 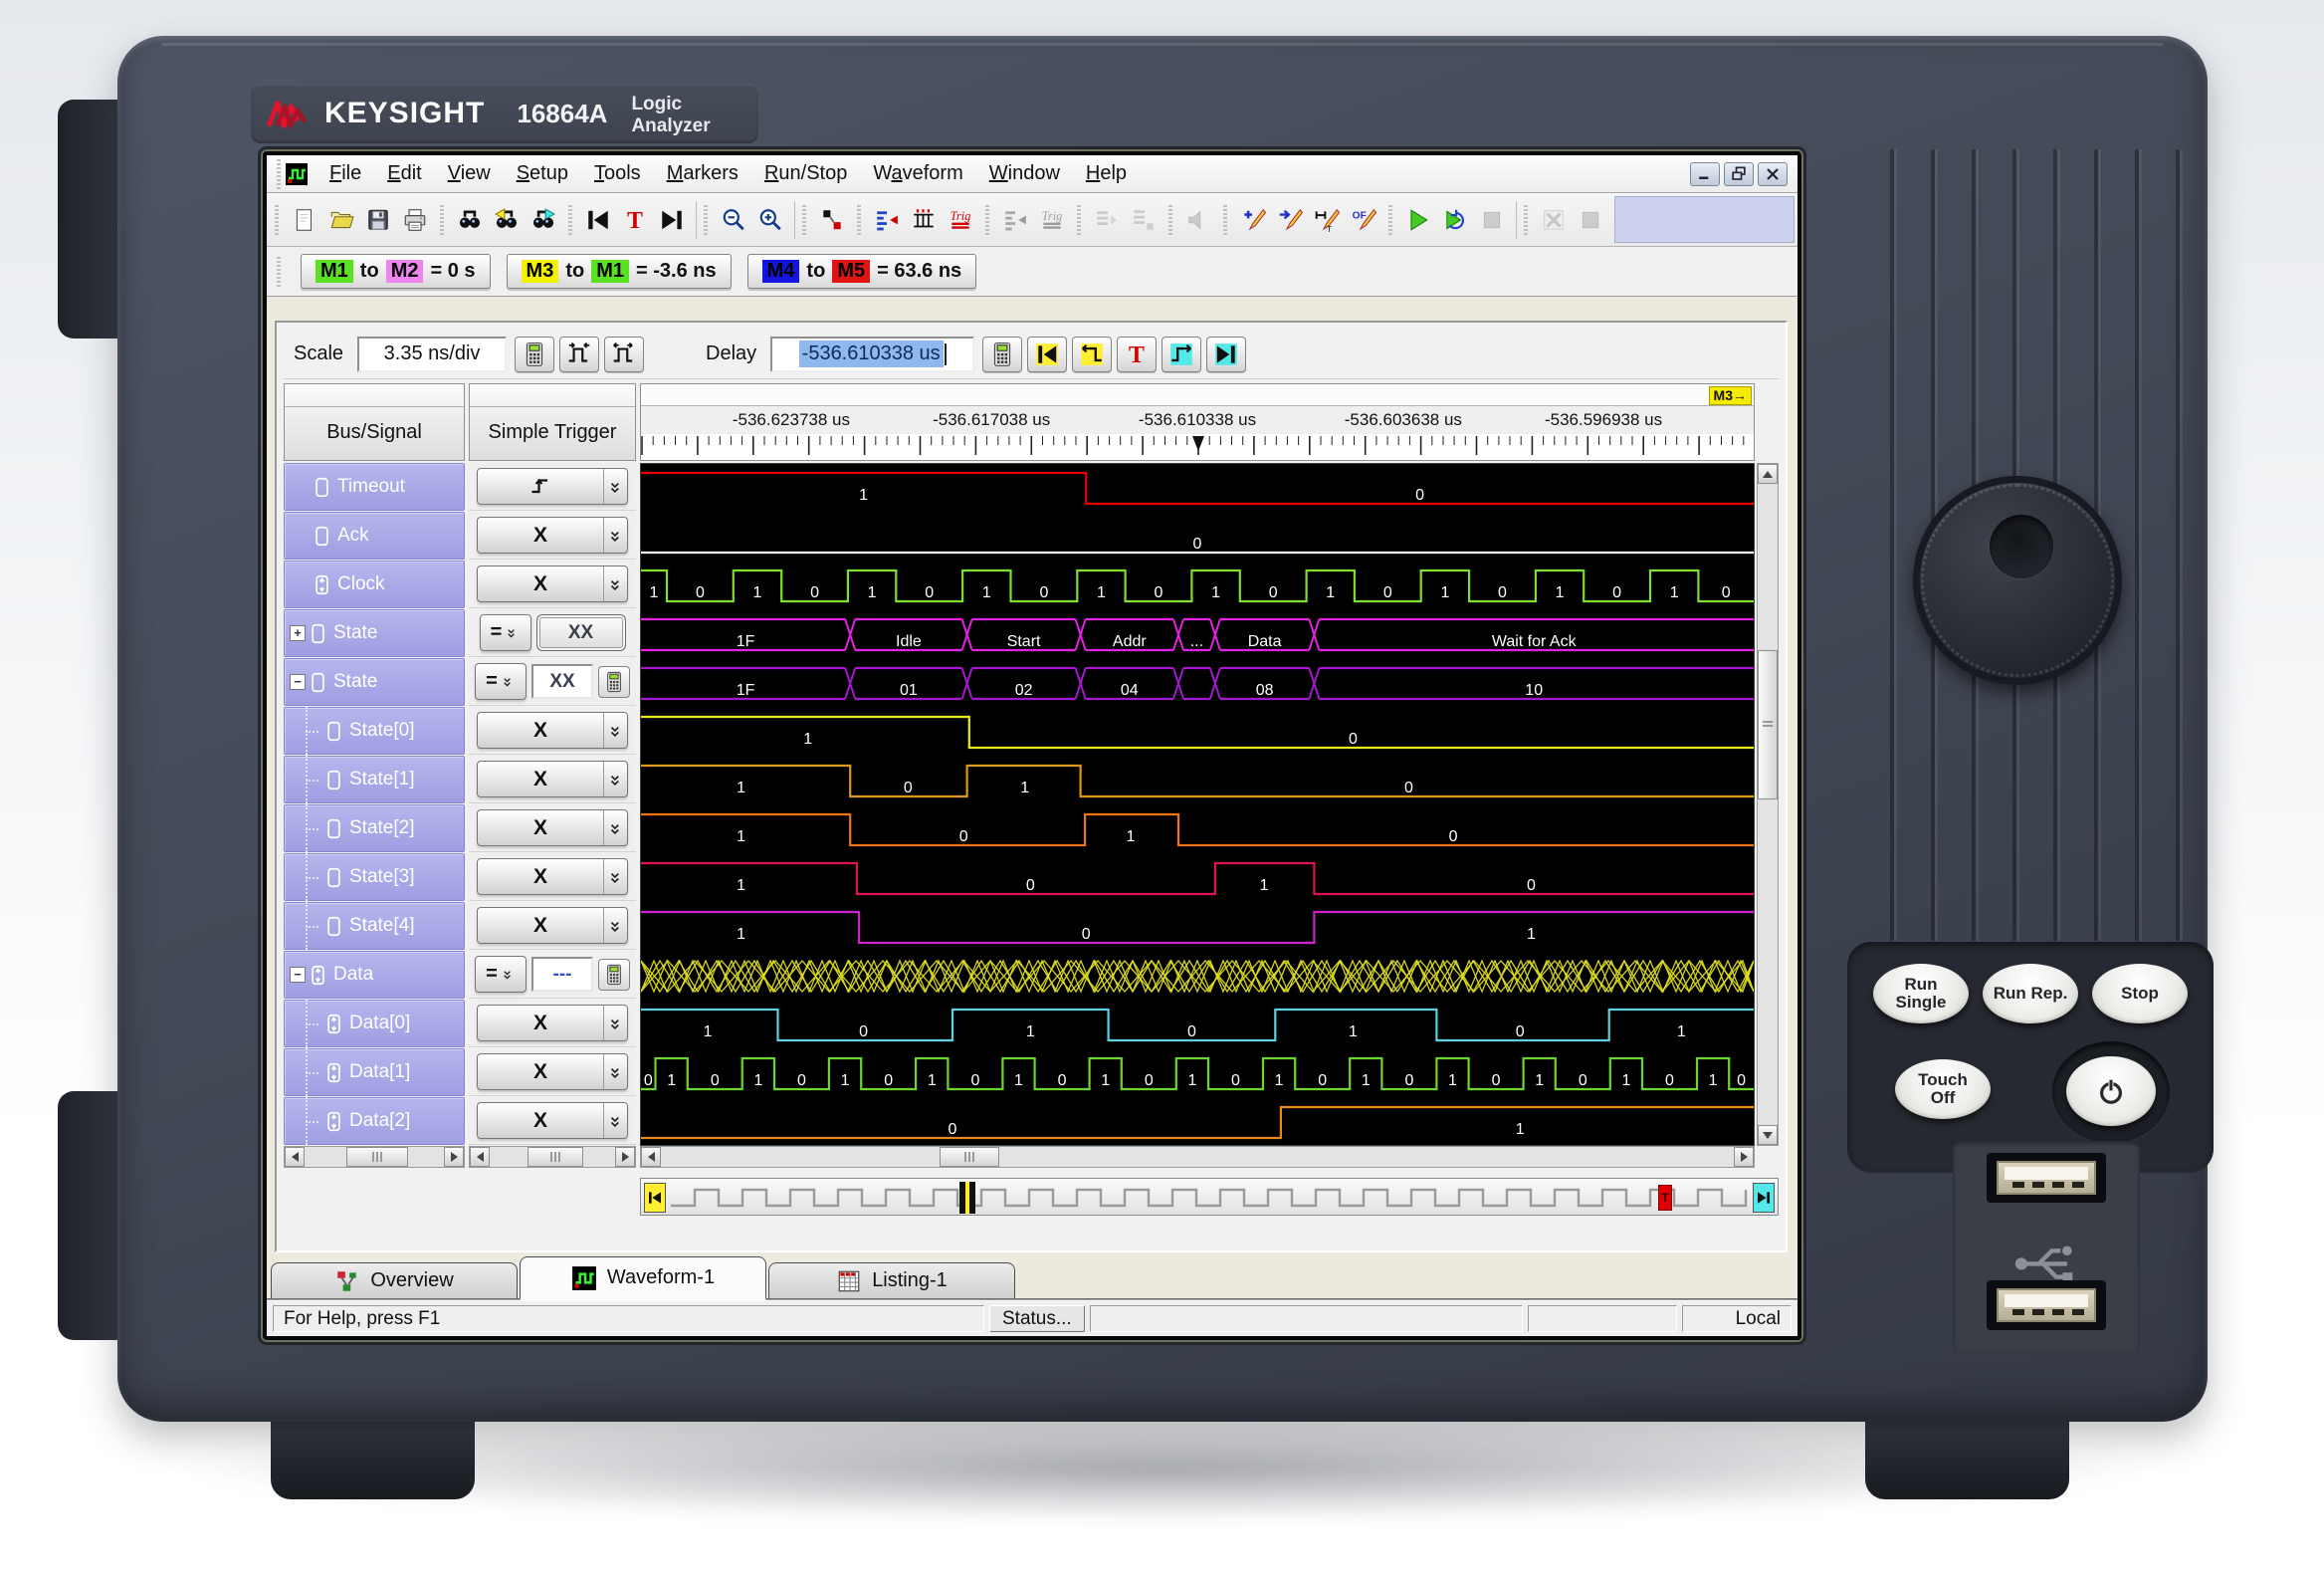 What do you see at coordinates (1197, 829) in the screenshot?
I see `waveform-trace-state-2-7: 1 0 1 0` at bounding box center [1197, 829].